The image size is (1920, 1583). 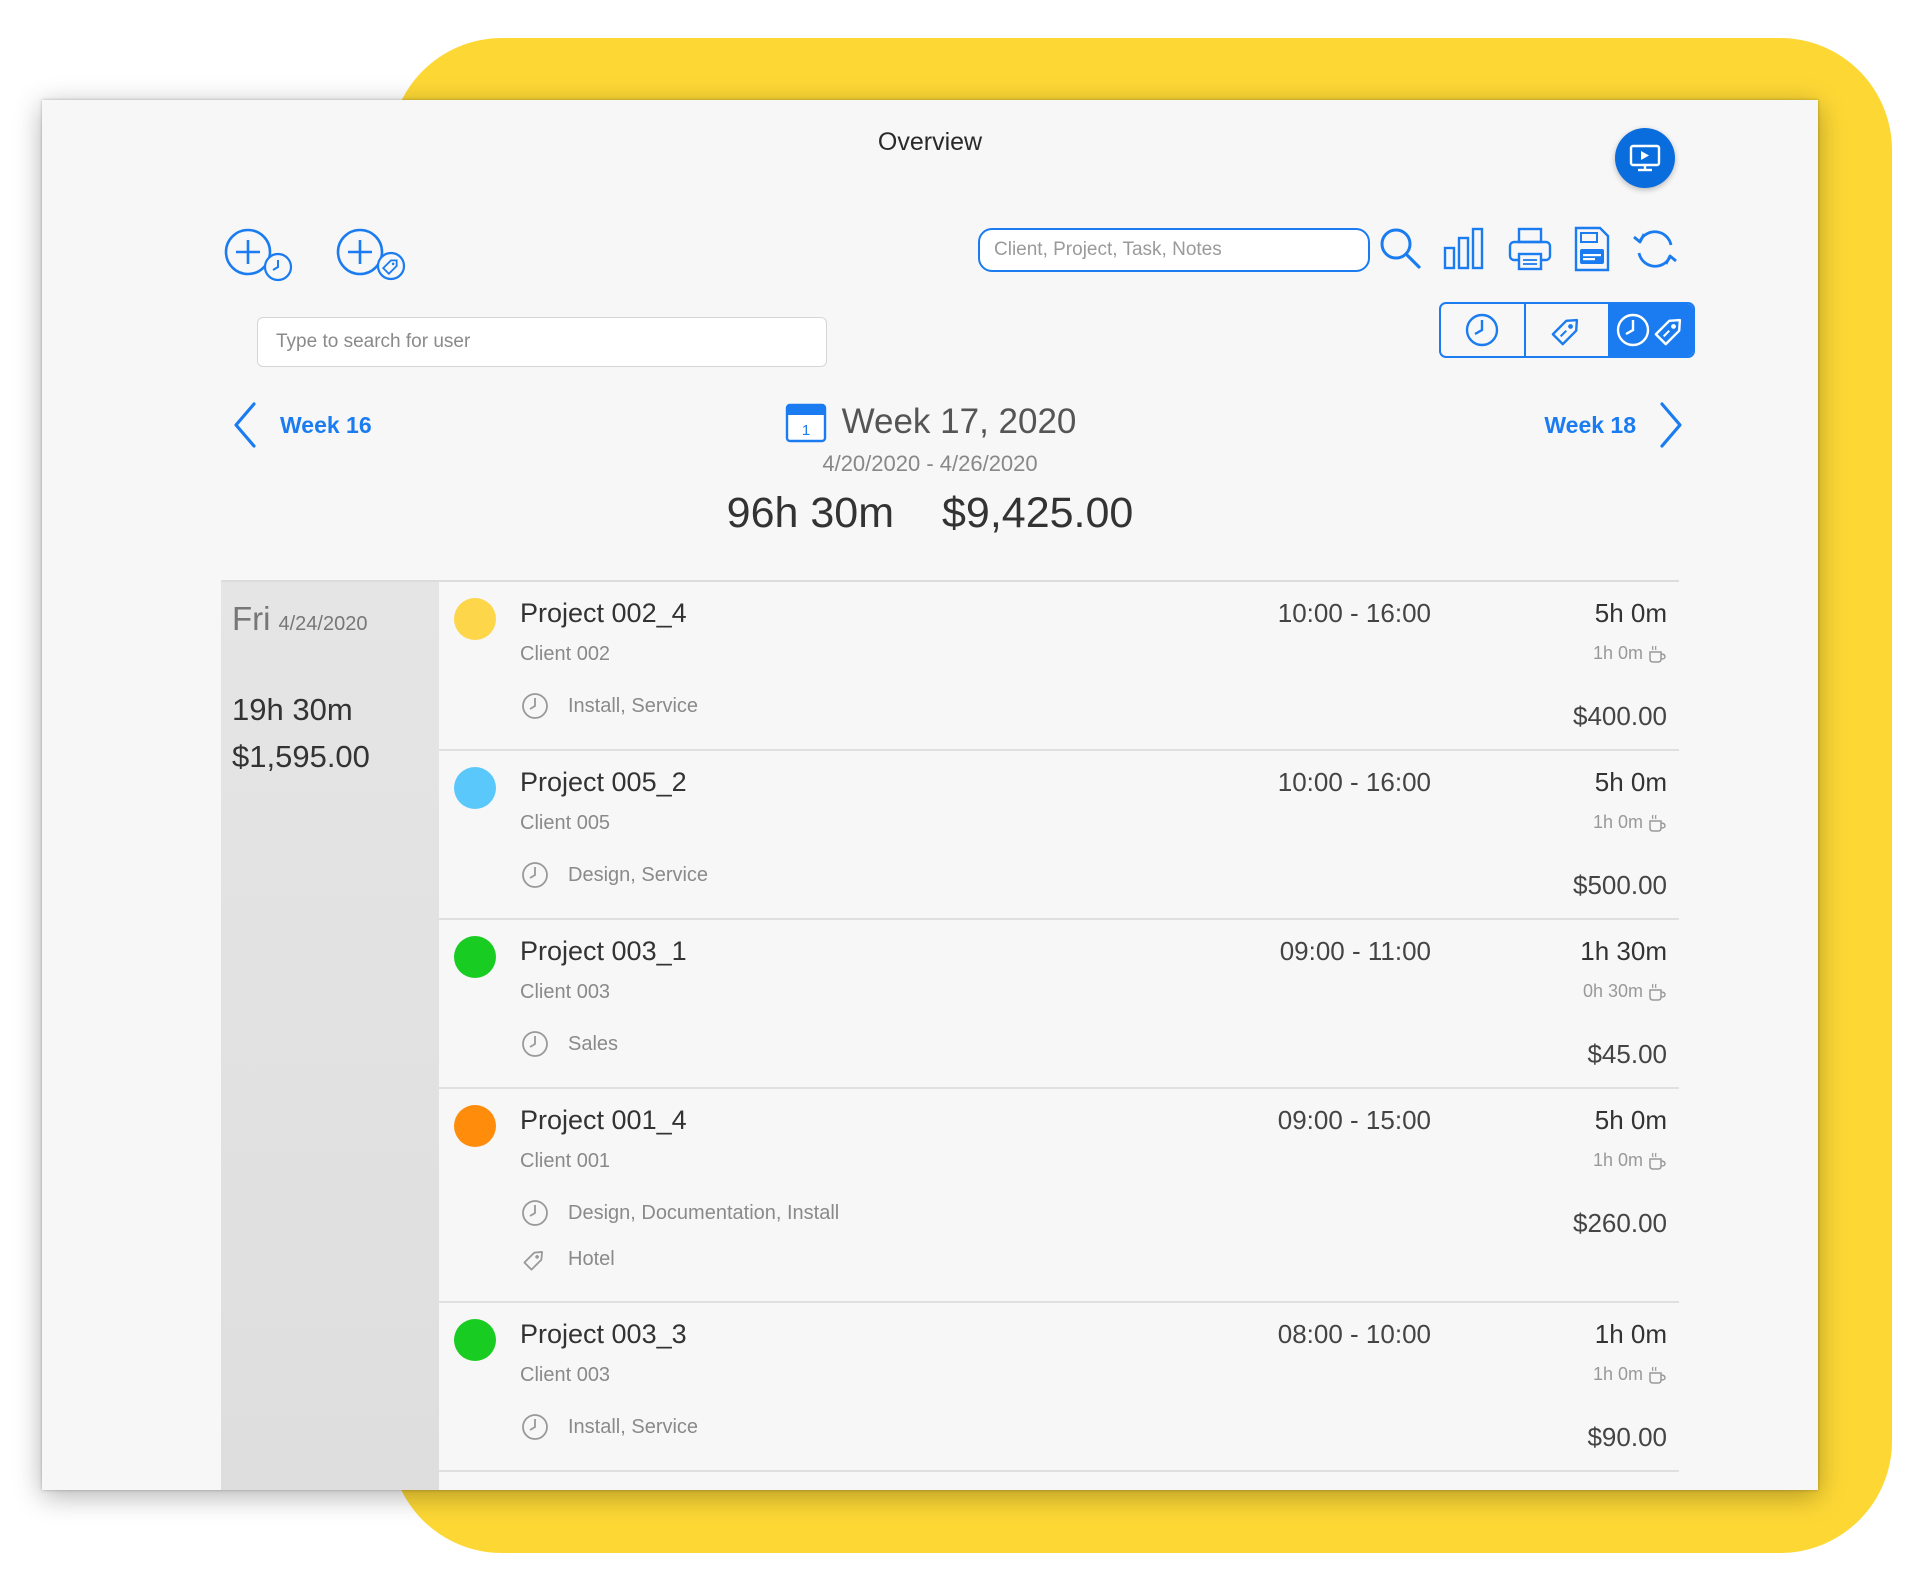 What do you see at coordinates (704, 1212) in the screenshot?
I see `task-names: Design, Documentation, Install` at bounding box center [704, 1212].